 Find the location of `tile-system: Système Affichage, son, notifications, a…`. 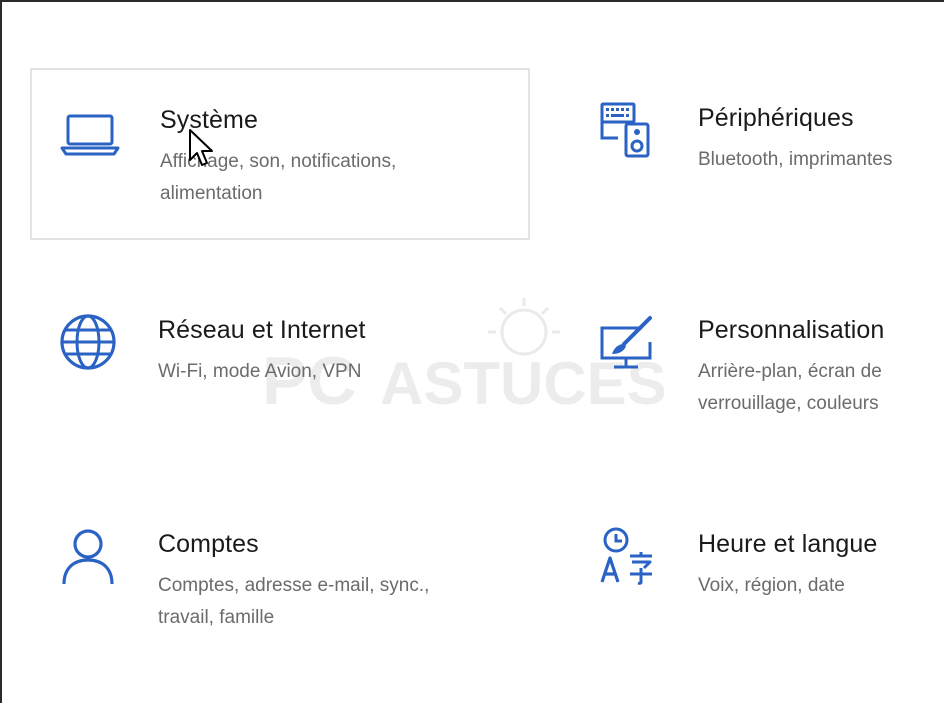

tile-system: Système Affichage, son, notifications, a… is located at coordinates (280, 154).